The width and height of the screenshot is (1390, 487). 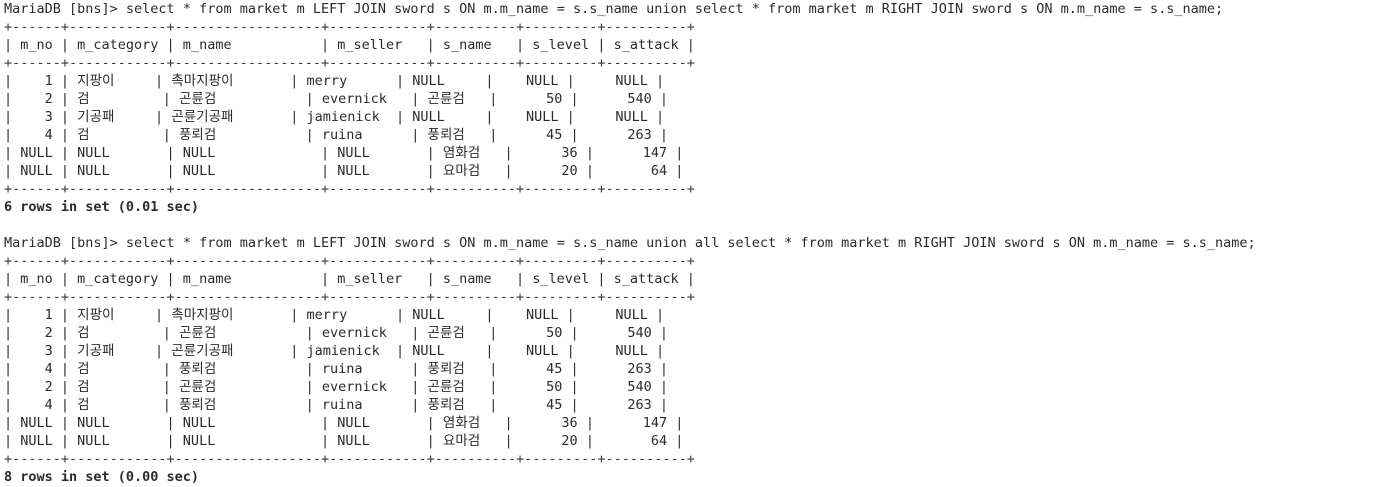 I want to click on result-summary: 8 rows in set (0.00 sec), so click(x=102, y=477).